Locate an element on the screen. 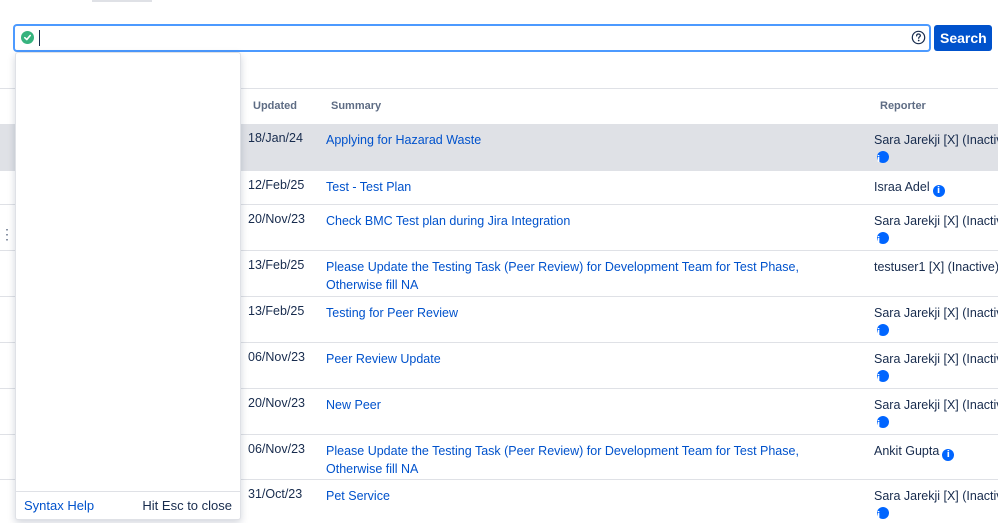 The image size is (998, 523). reporter-cell: Ankit Gupta i is located at coordinates (936, 451).